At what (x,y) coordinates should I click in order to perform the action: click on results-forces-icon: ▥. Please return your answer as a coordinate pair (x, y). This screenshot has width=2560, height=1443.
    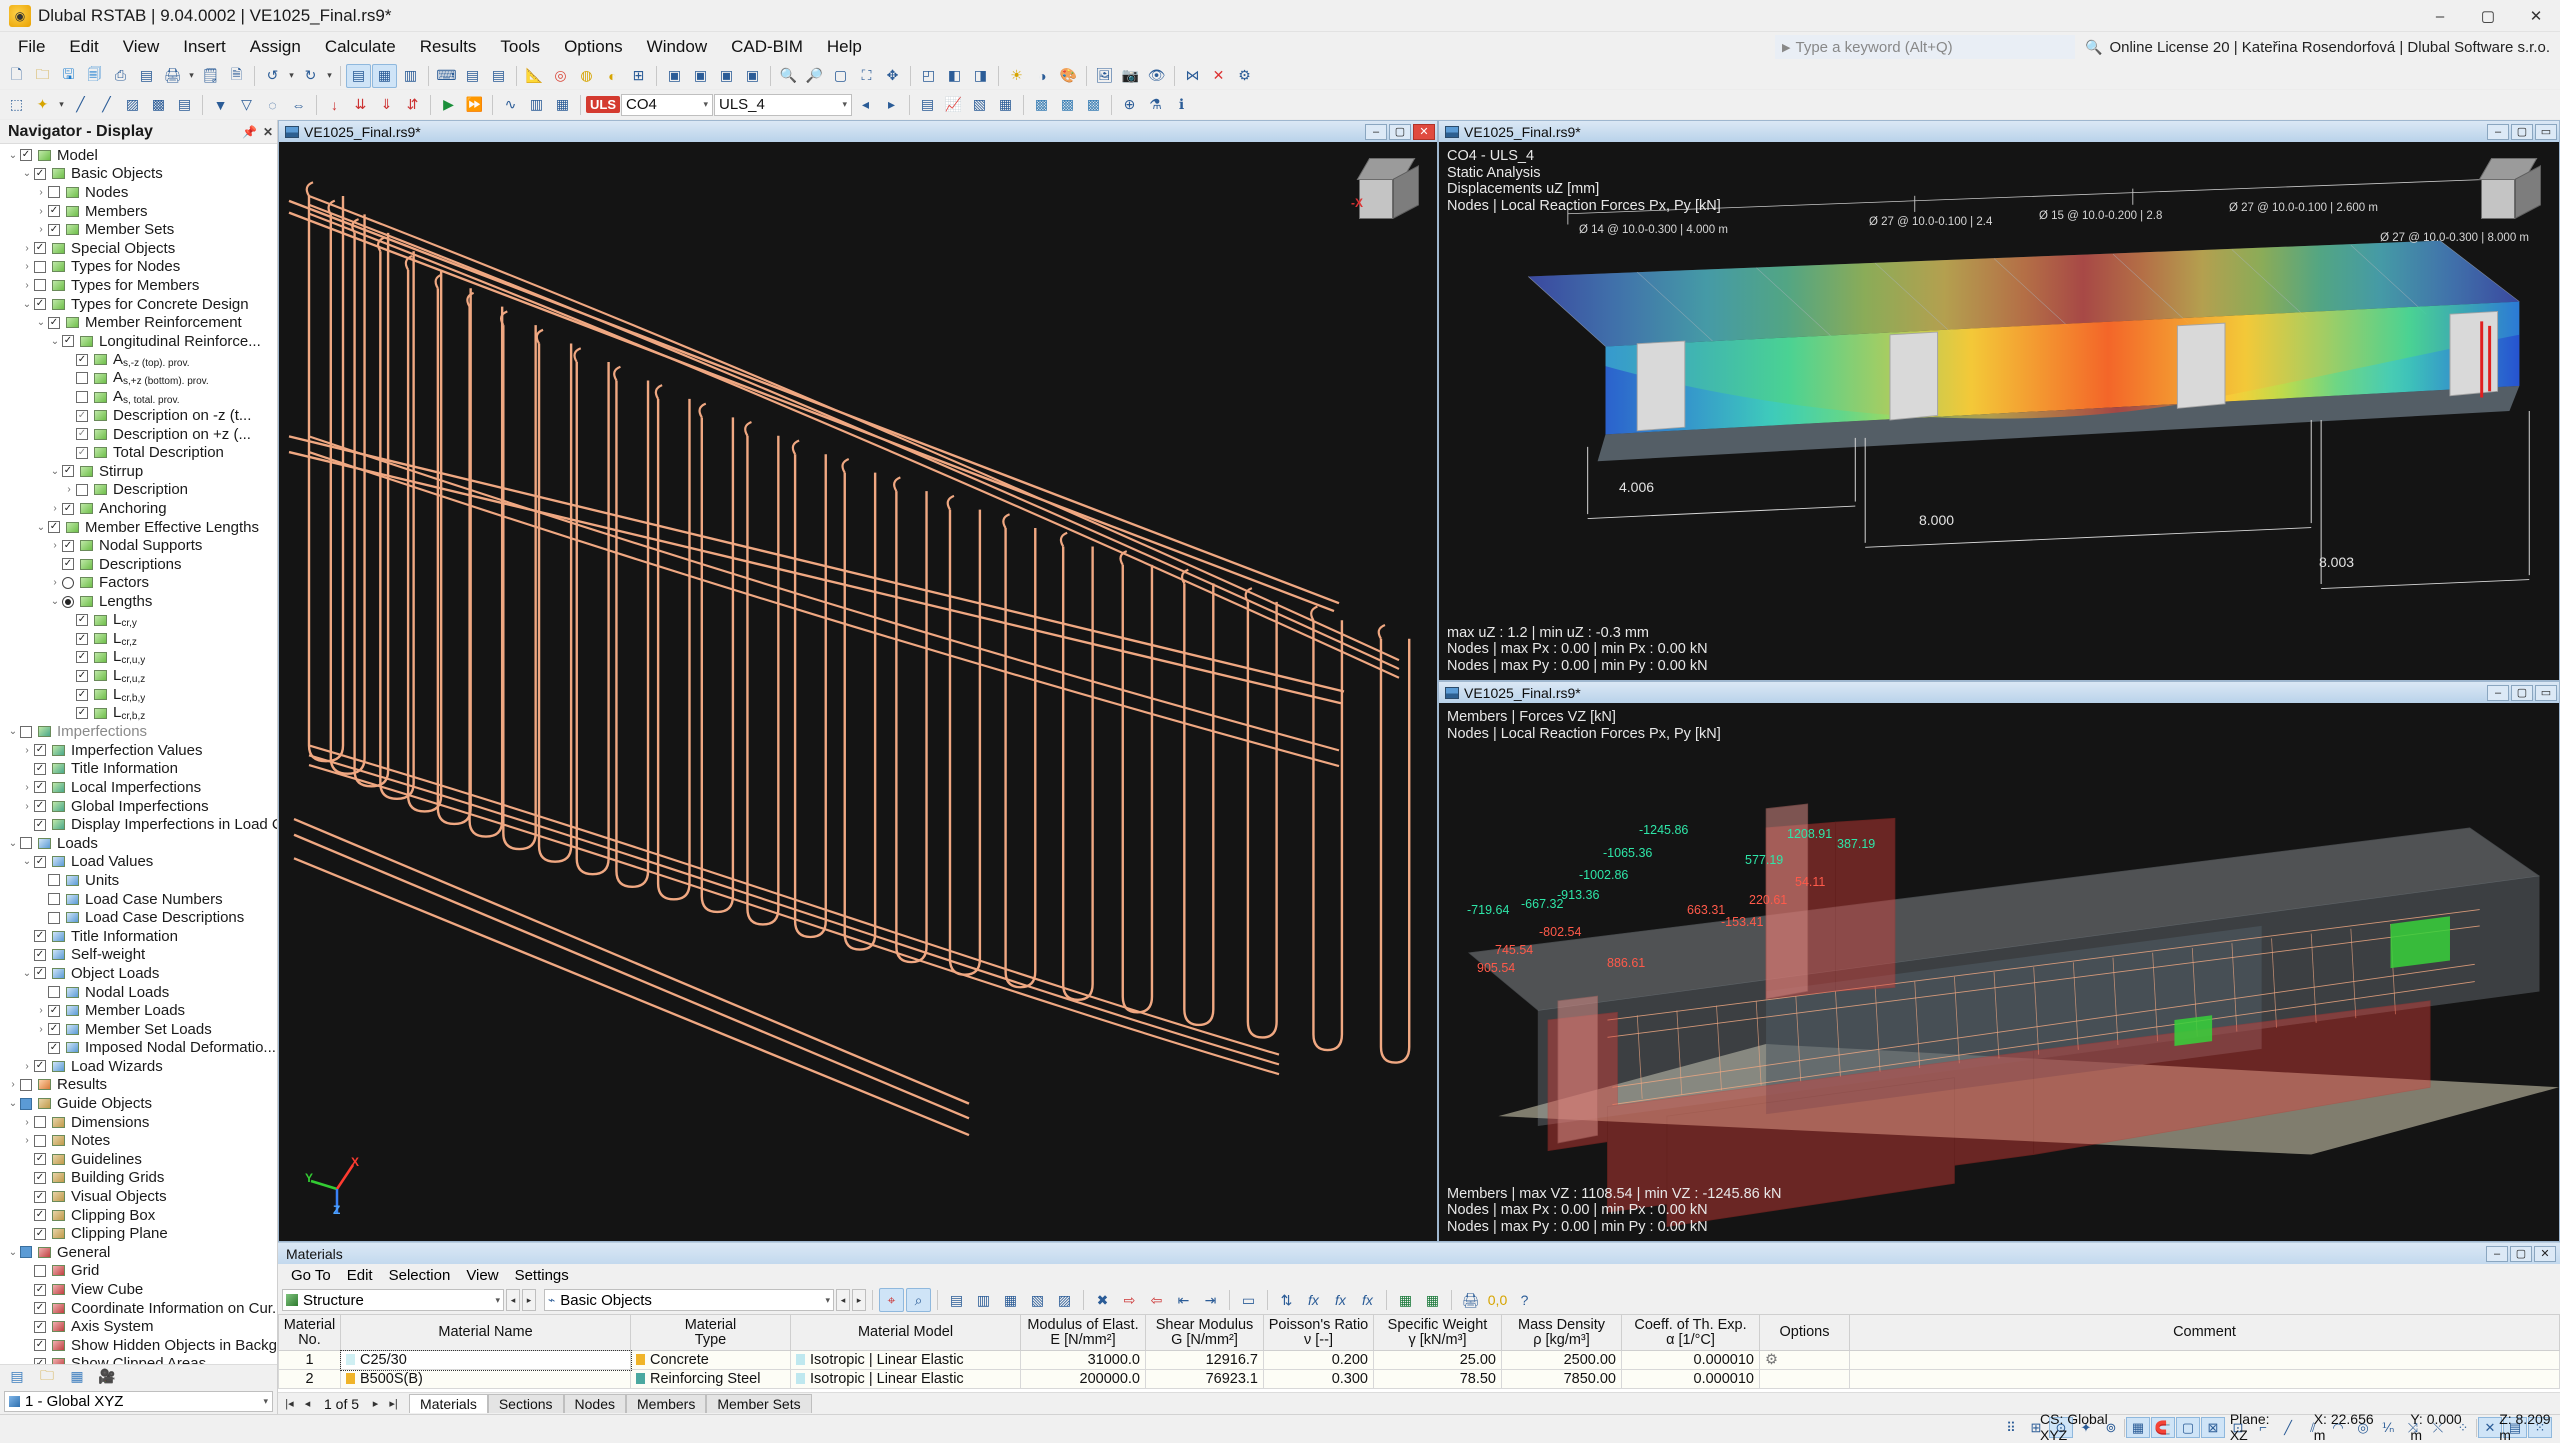
    Looking at the image, I should click on (536, 105).